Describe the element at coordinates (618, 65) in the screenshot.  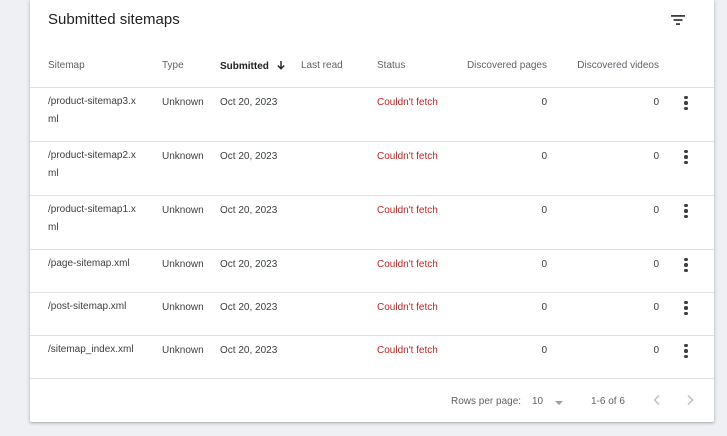
I see `column-header-discovered-videos: Discovered videos` at that location.